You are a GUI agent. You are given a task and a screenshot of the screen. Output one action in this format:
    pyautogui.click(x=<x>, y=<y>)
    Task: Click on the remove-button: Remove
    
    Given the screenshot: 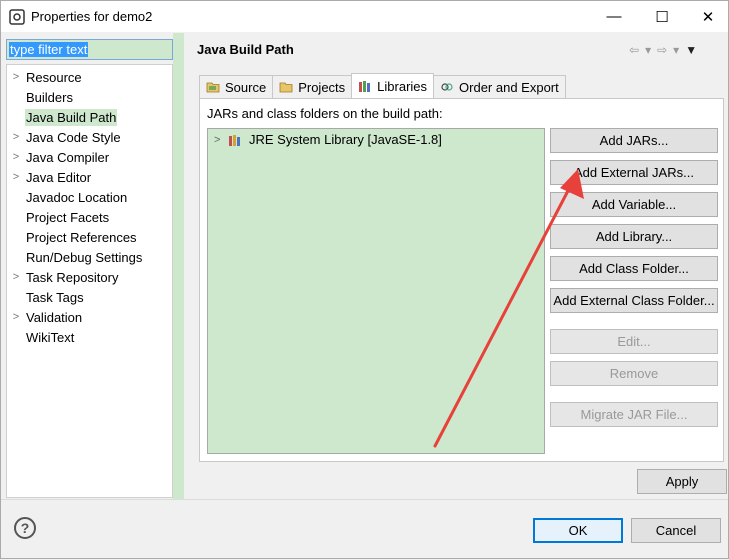 What is the action you would take?
    pyautogui.click(x=634, y=373)
    